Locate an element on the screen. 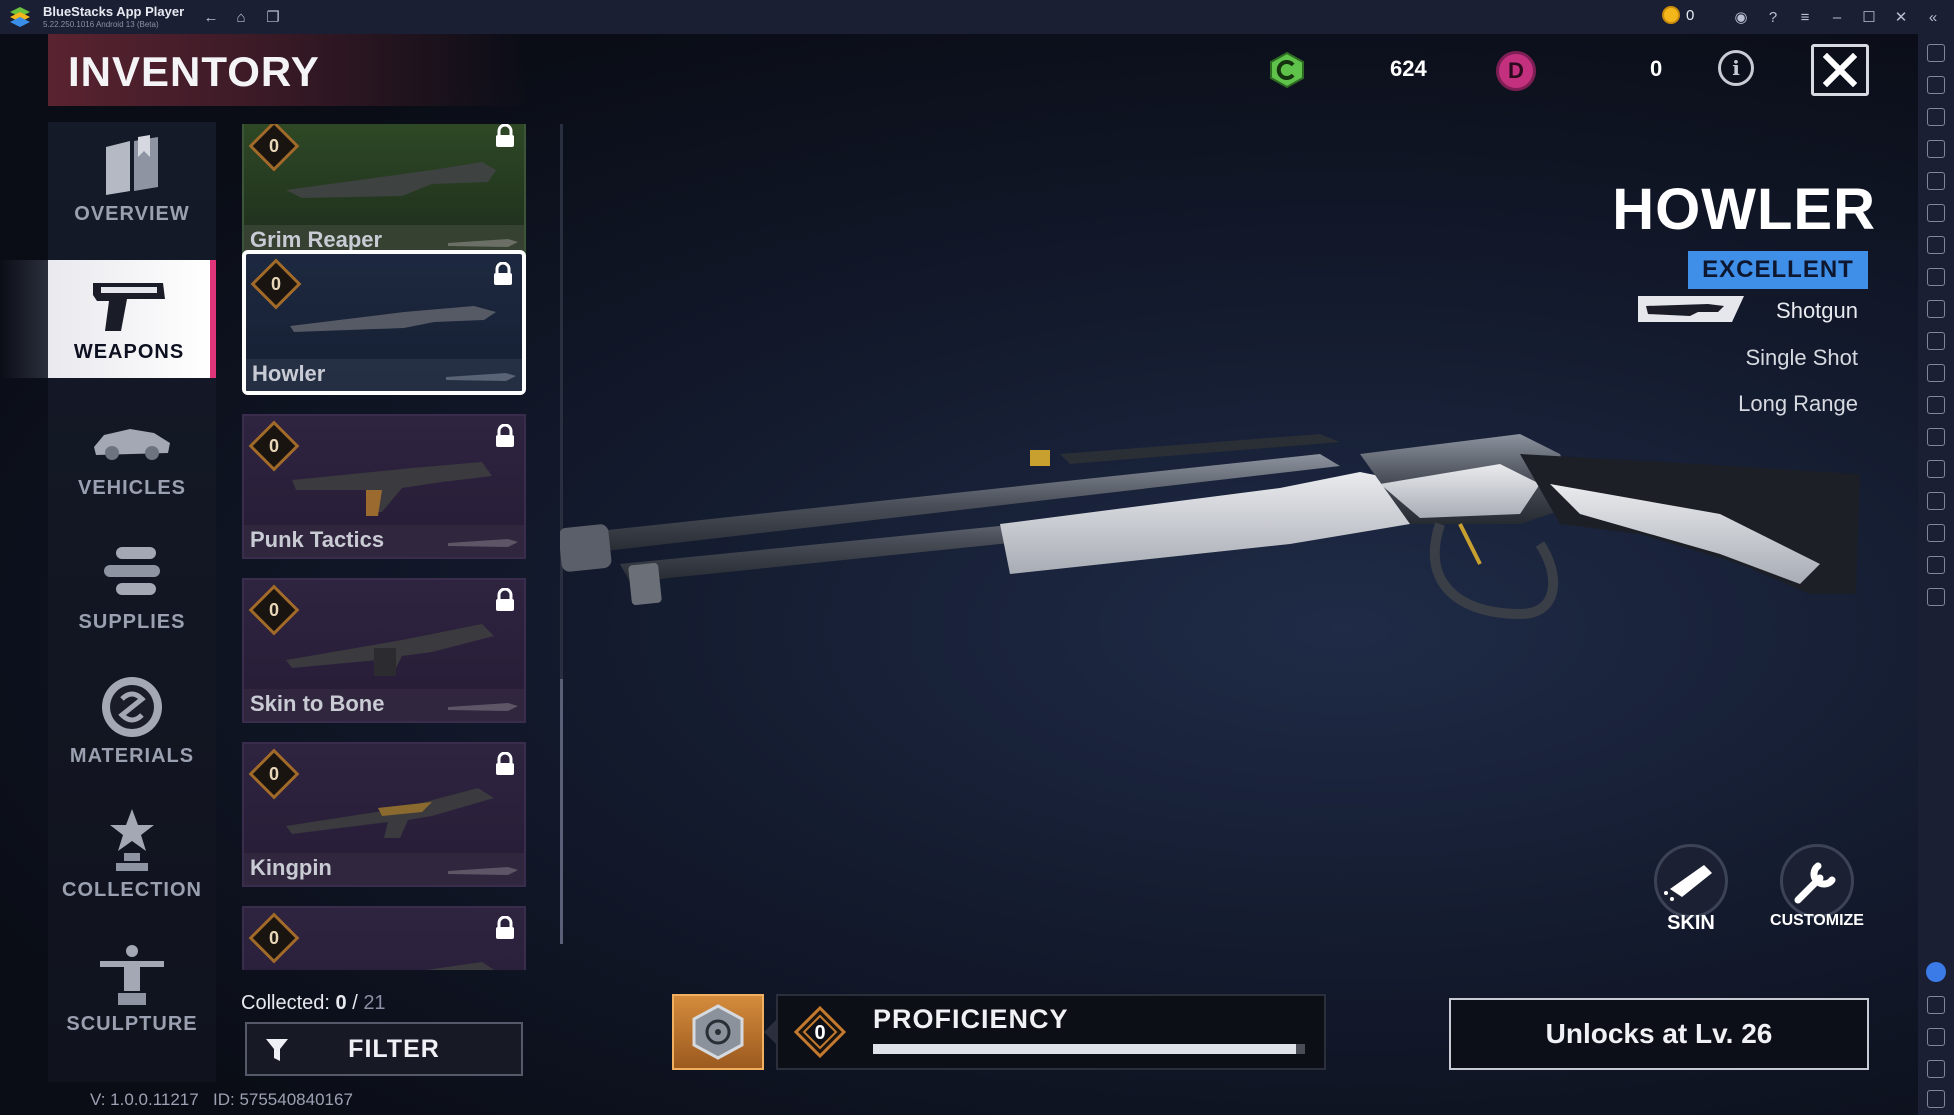  target-hexagon-icon is located at coordinates (718, 1032).